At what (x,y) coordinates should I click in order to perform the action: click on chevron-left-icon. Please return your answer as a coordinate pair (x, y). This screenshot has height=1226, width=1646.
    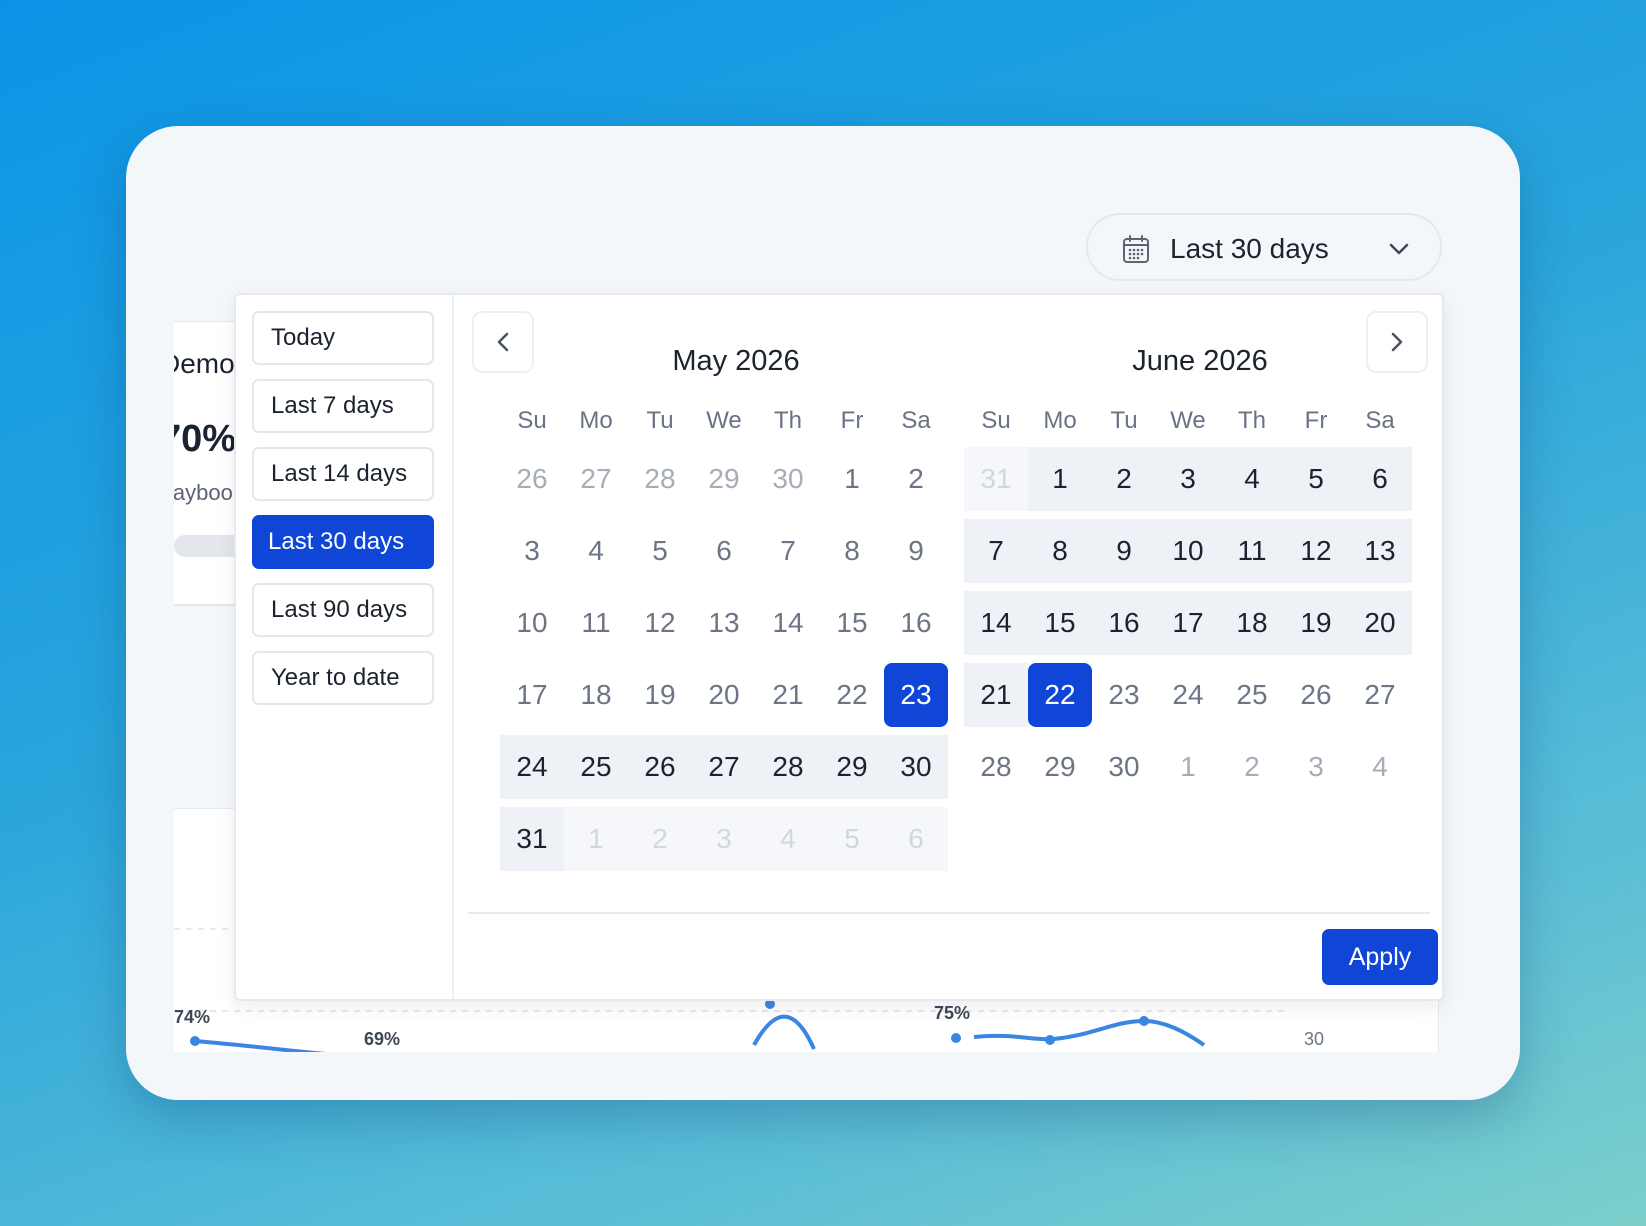
    Looking at the image, I should click on (503, 353).